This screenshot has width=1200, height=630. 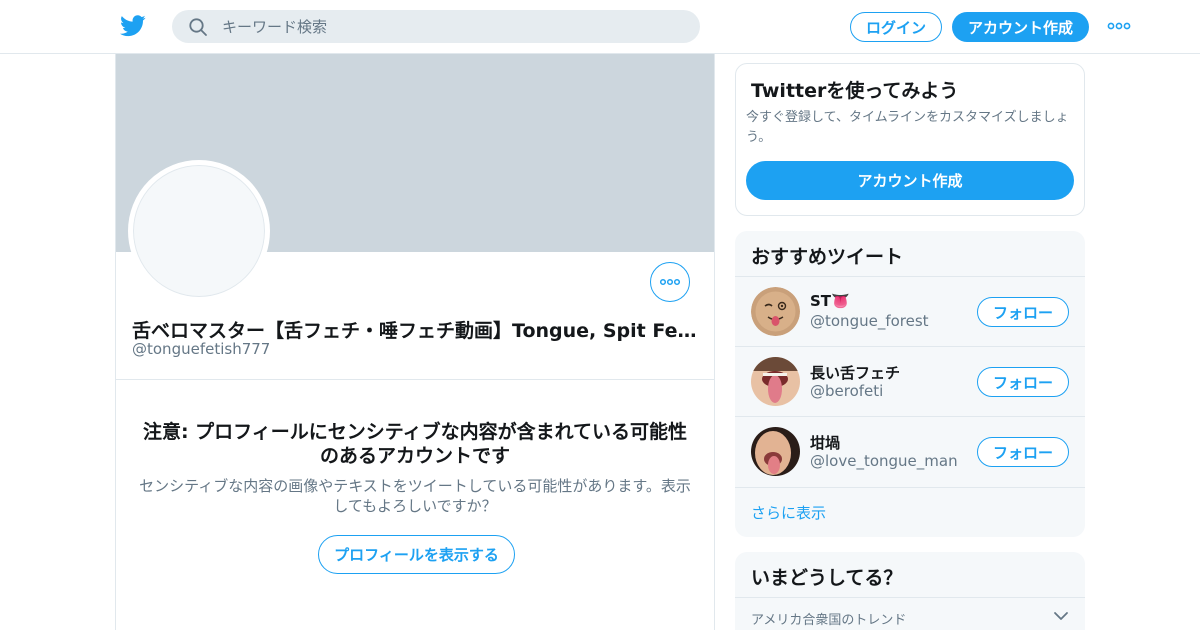 I want to click on divider, so click(x=415, y=379).